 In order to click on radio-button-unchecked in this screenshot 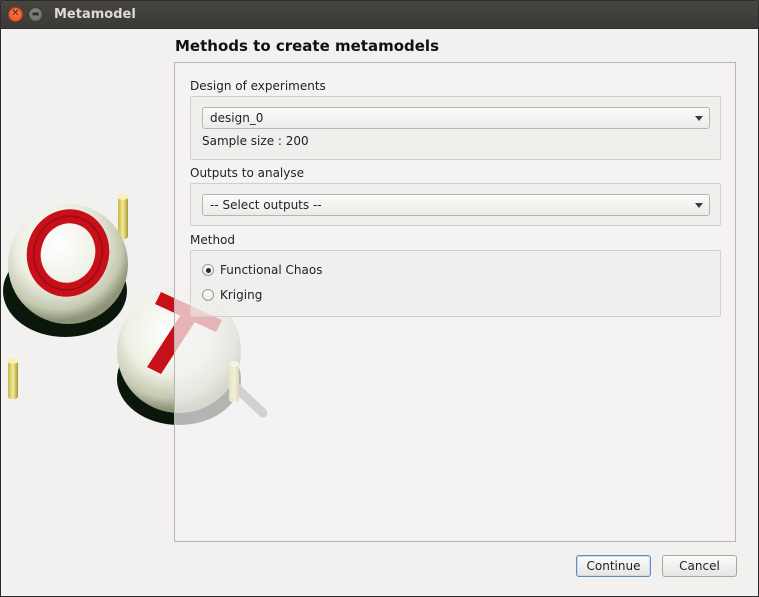, I will do `click(208, 295)`.